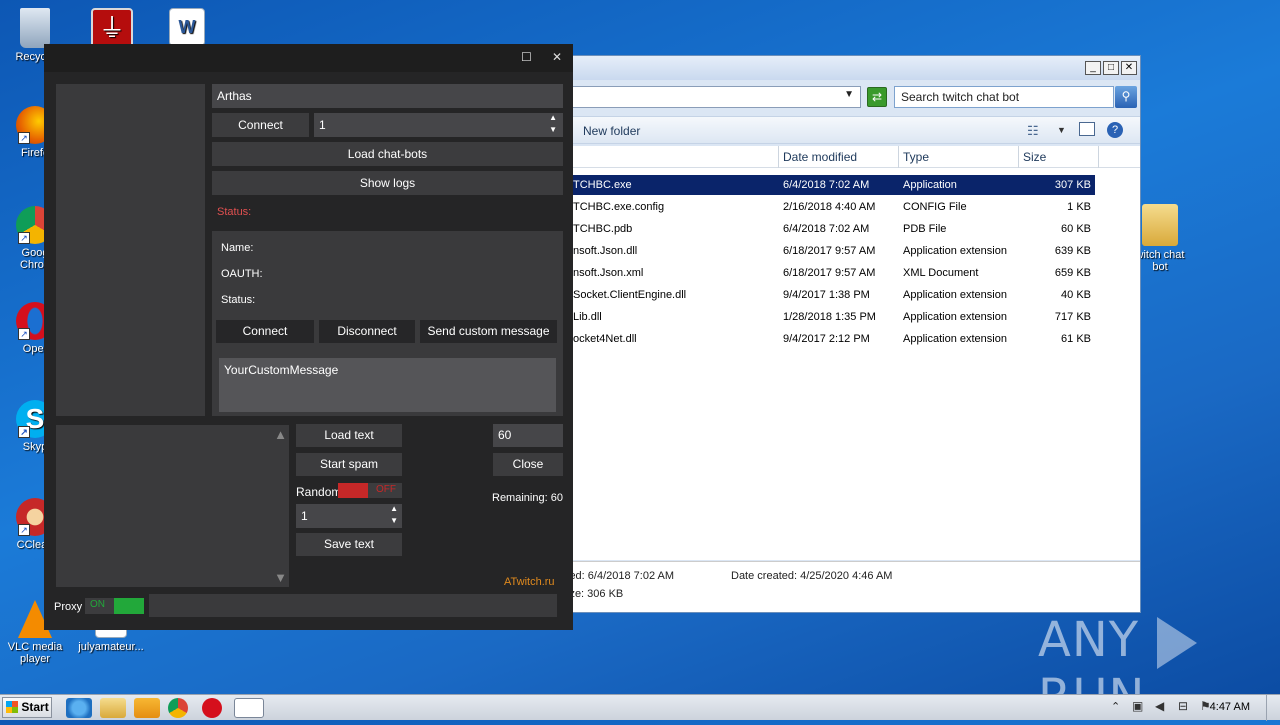 The width and height of the screenshot is (1280, 725). Describe the element at coordinates (1129, 68) in the screenshot. I see `close-button: ✕` at that location.